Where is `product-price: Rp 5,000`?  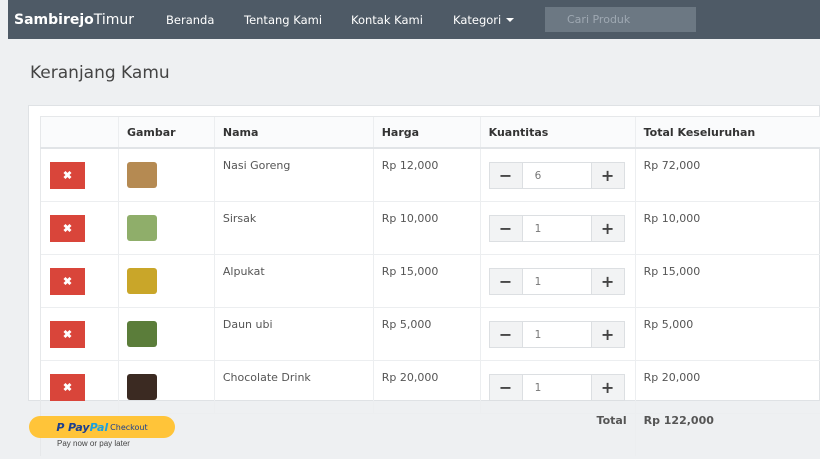 product-price: Rp 5,000 is located at coordinates (426, 334).